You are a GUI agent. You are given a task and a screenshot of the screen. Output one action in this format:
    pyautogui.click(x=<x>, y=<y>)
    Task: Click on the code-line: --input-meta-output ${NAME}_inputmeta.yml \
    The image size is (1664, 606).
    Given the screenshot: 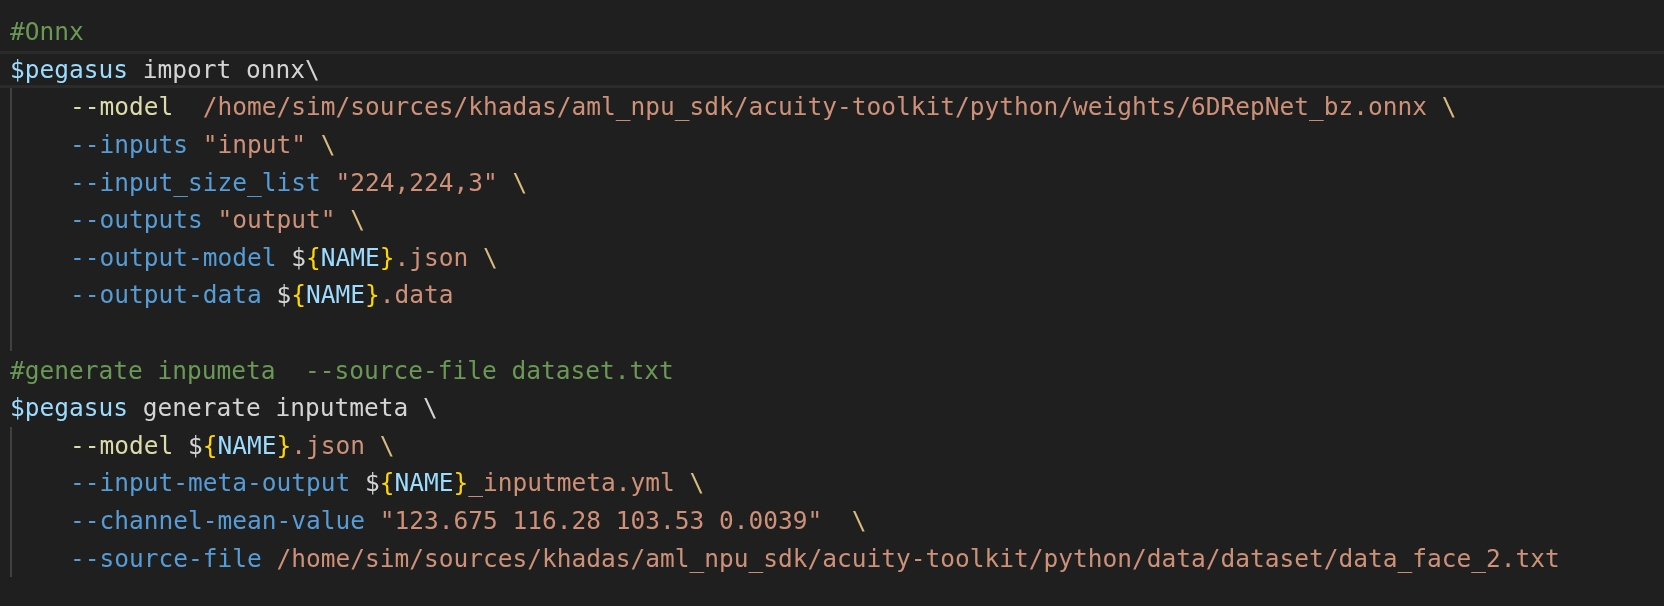 What is the action you would take?
    pyautogui.click(x=387, y=483)
    